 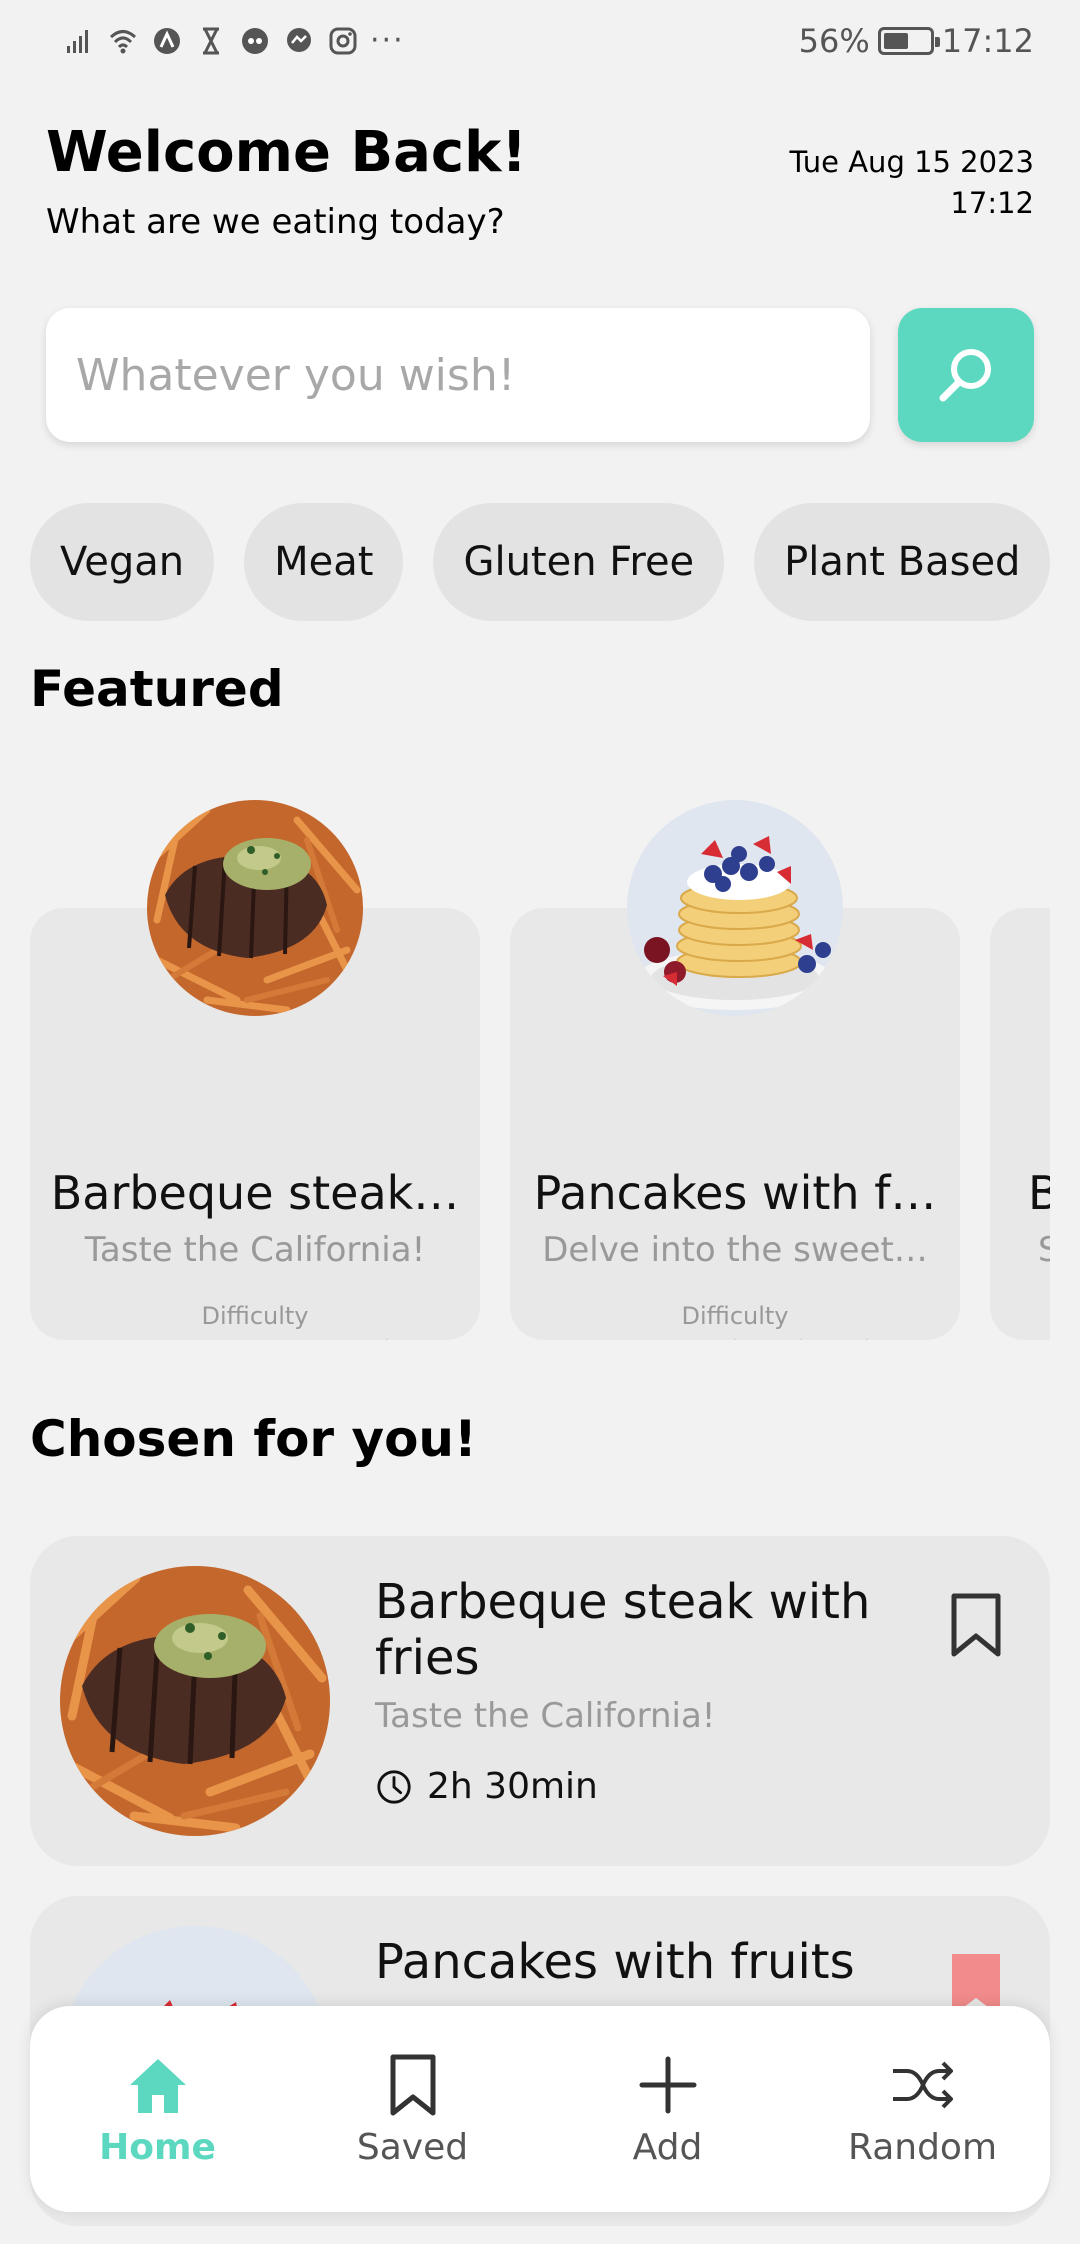 I want to click on chip-plant-based: Plant Based, so click(x=902, y=562).